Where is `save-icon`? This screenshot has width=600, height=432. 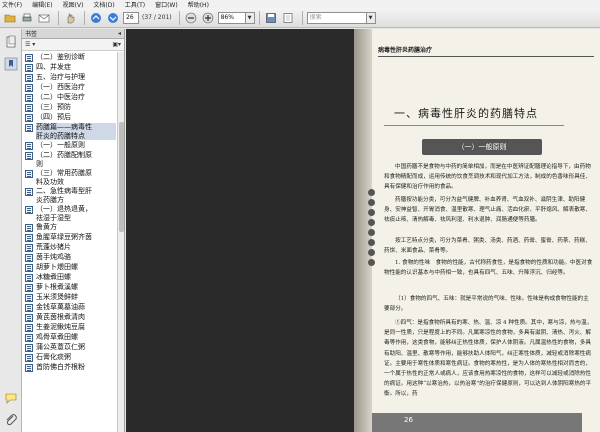 save-icon is located at coordinates (271, 18).